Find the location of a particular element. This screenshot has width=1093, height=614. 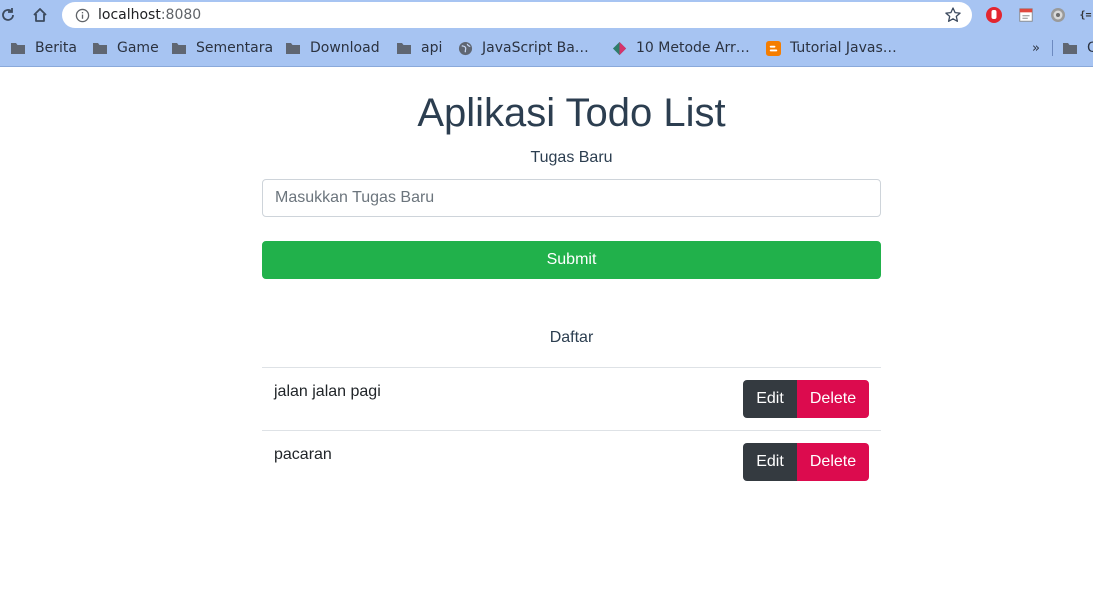

todo-text: jalan jalan pagi is located at coordinates (327, 391).